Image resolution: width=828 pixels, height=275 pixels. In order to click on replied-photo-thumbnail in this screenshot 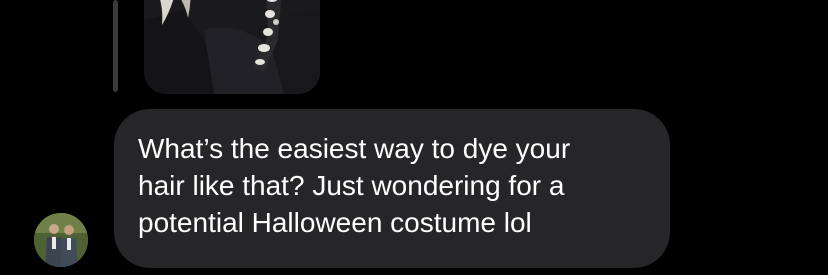, I will do `click(232, 47)`.